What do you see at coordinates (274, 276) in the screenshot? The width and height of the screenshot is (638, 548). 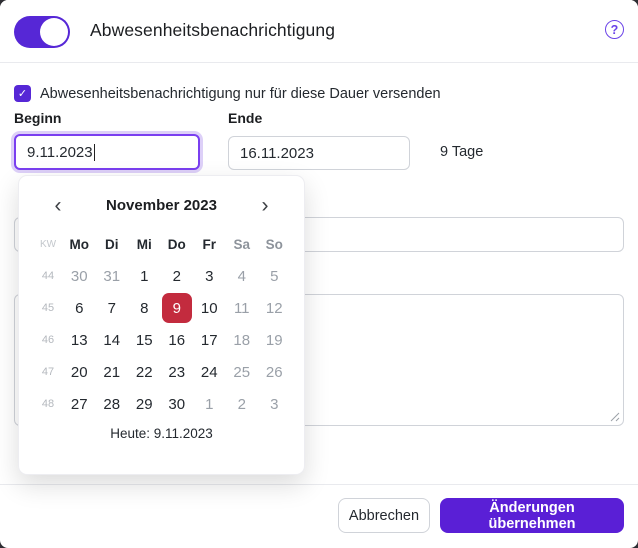 I see `calendar-day: 5` at bounding box center [274, 276].